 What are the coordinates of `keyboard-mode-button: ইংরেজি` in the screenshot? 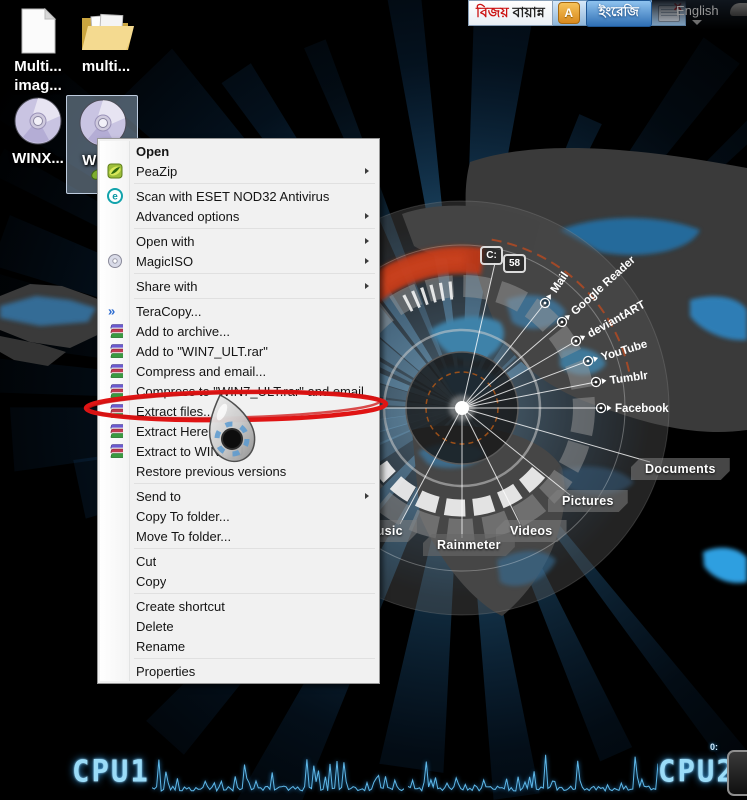 It's located at (618, 13).